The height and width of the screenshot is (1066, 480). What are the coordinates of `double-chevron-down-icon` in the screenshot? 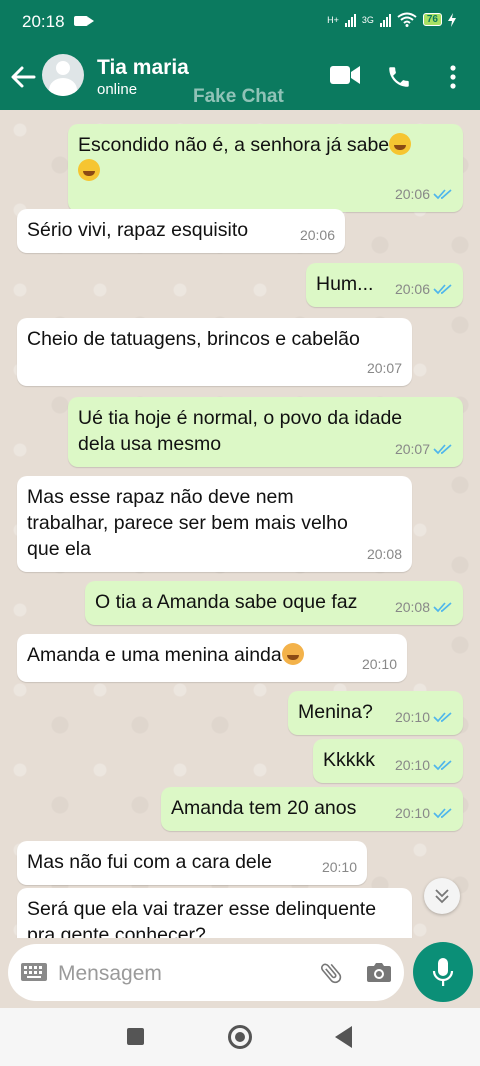 It's located at (442, 896).